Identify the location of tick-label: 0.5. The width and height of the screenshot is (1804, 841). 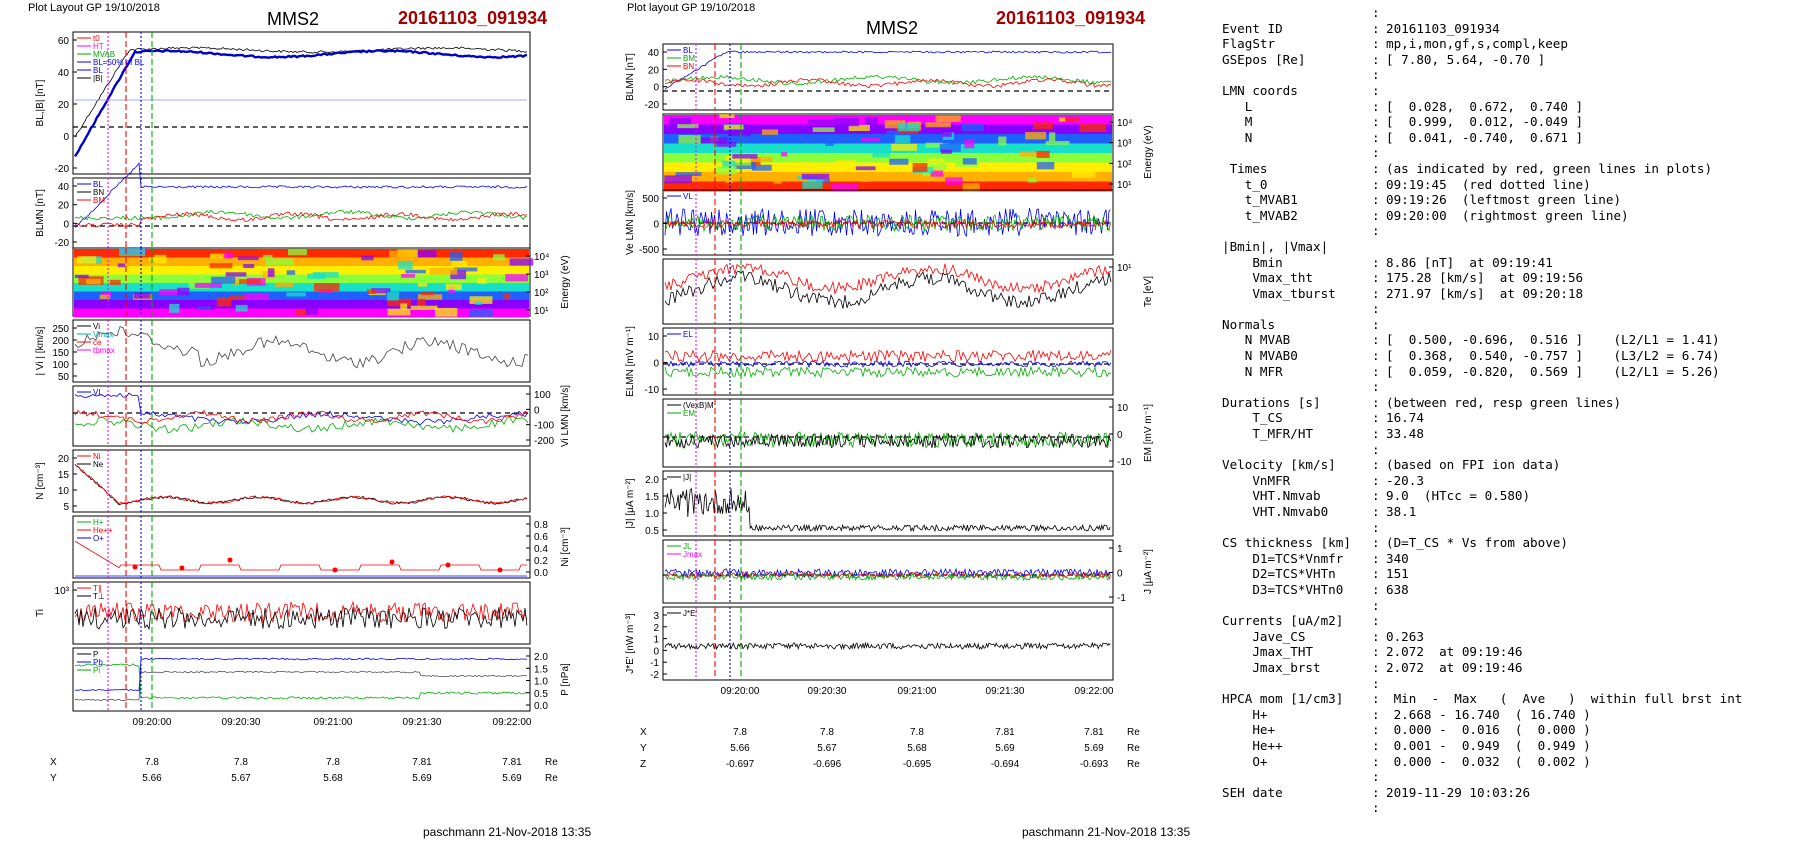
(652, 531).